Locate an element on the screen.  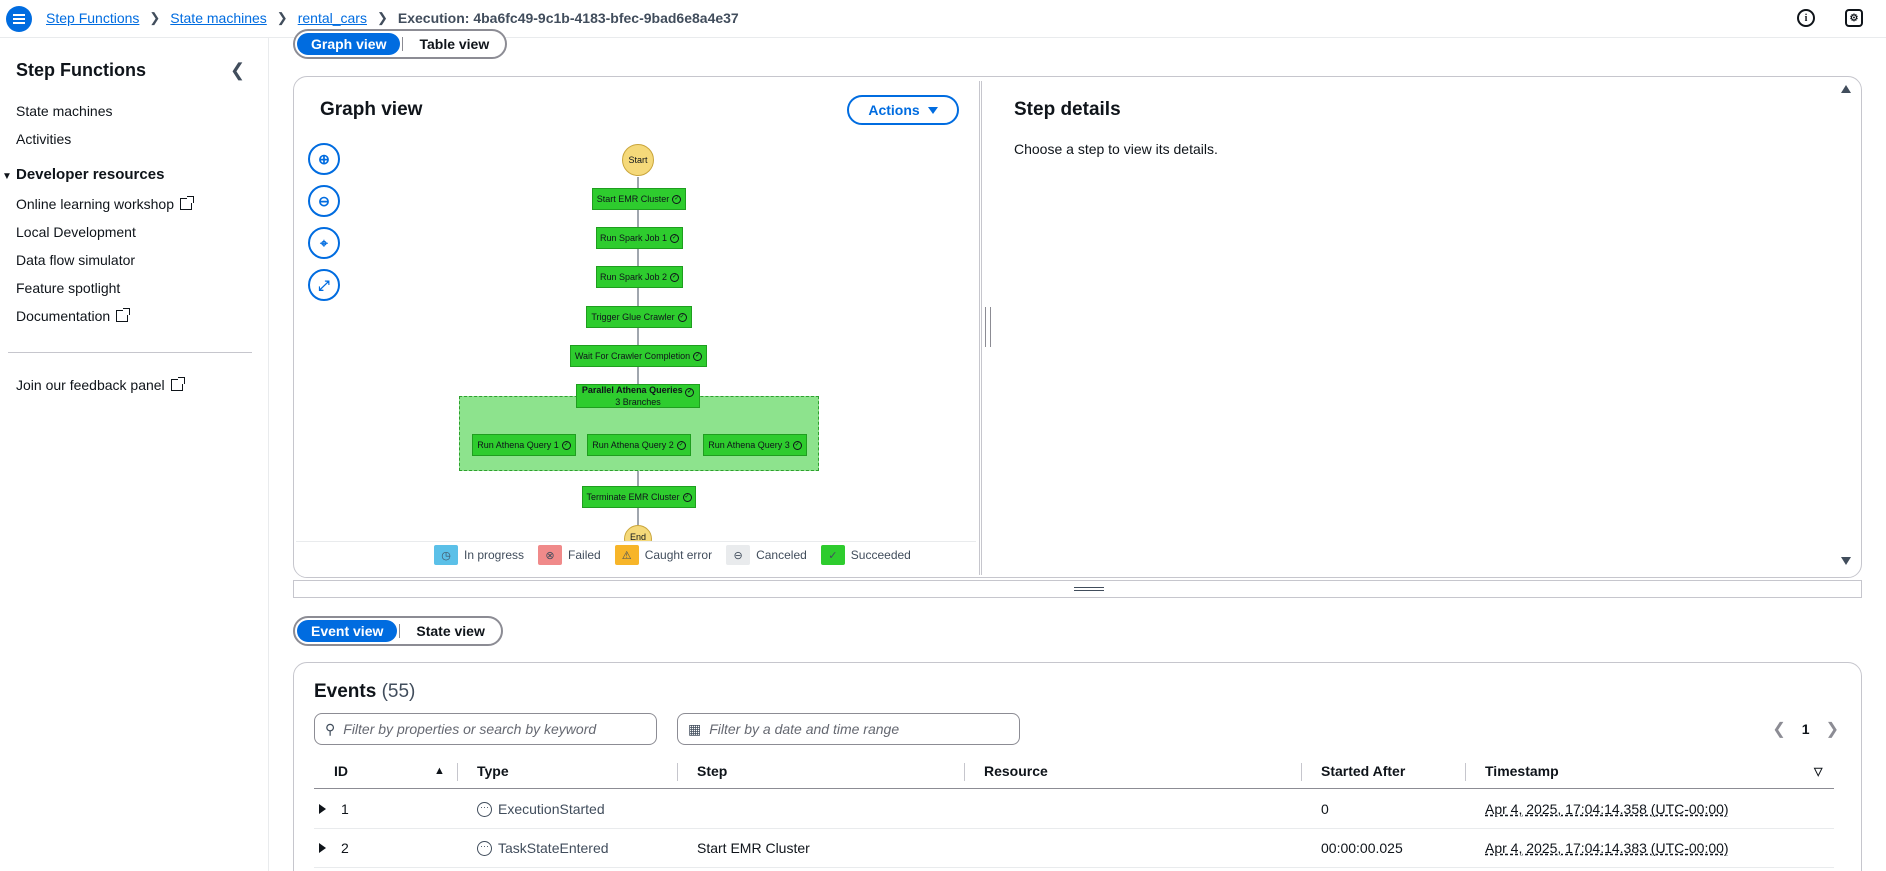
node-sublabel: 3 Branches is located at coordinates (638, 402).